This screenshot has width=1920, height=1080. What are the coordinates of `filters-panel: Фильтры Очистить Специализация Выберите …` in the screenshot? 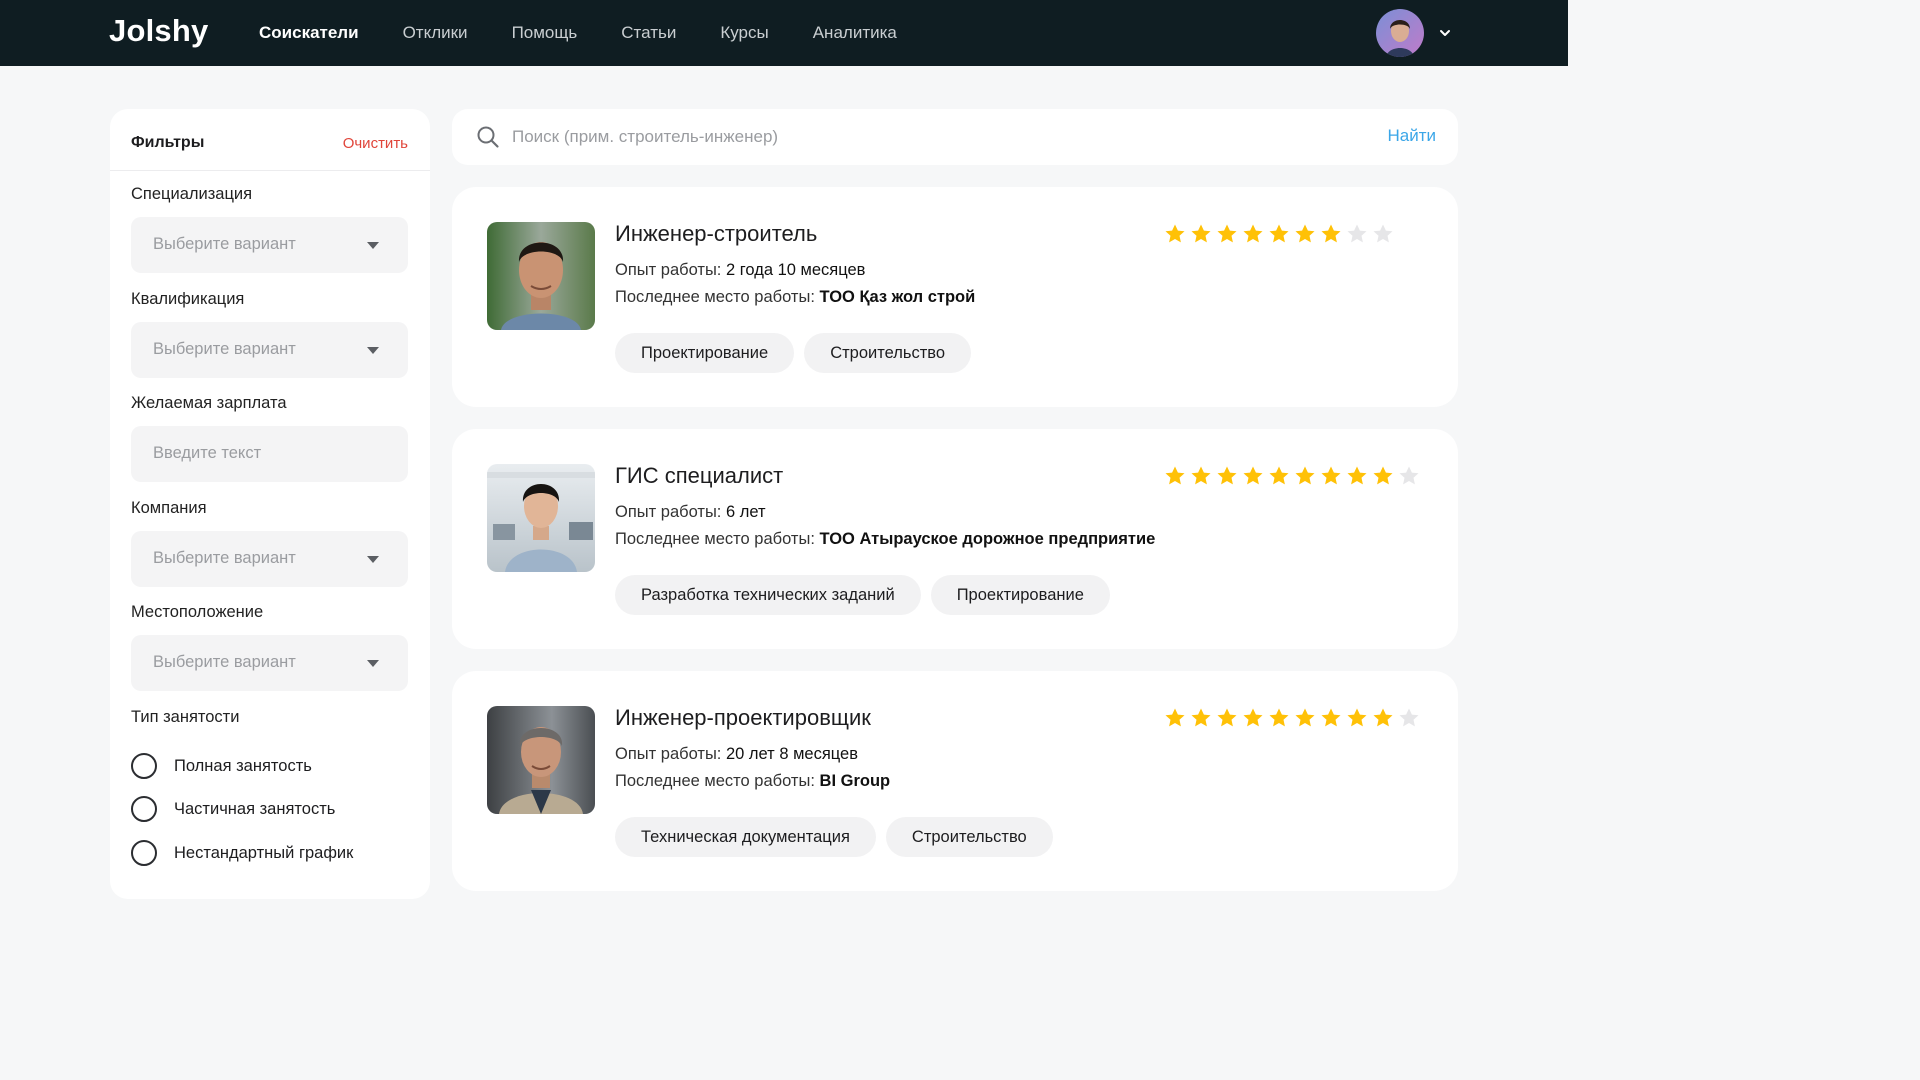 It's located at (270, 504).